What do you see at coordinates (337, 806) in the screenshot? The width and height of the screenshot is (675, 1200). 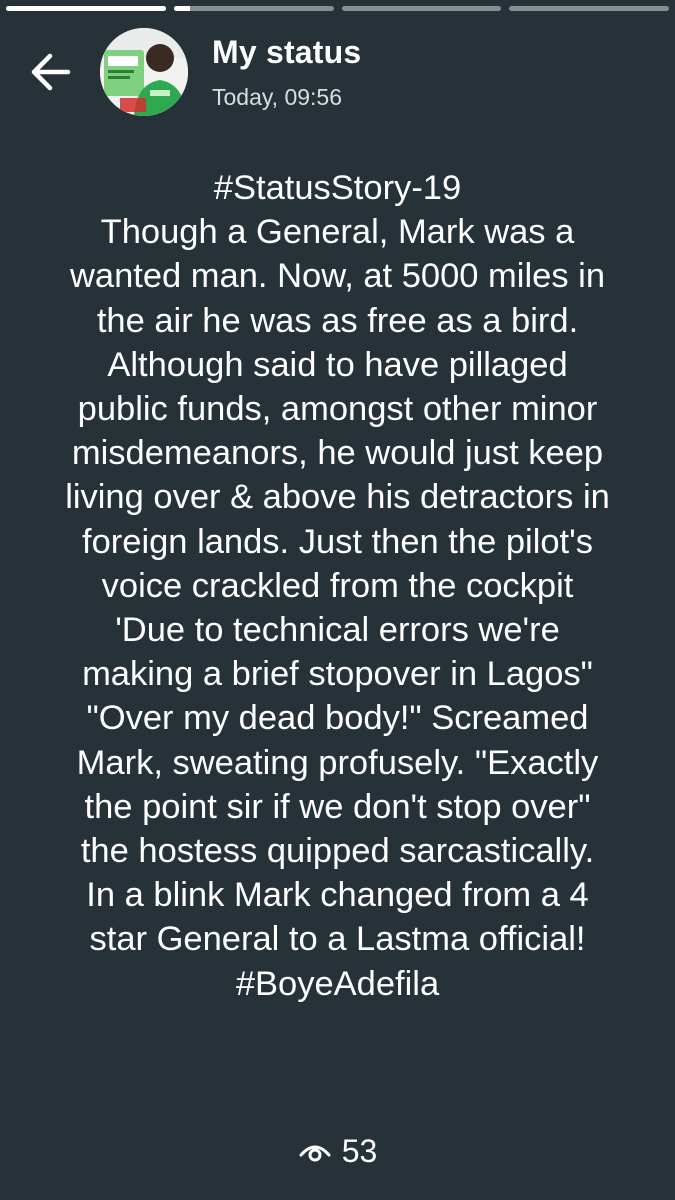 I see `story-line: the point sir if we don't stop over"` at bounding box center [337, 806].